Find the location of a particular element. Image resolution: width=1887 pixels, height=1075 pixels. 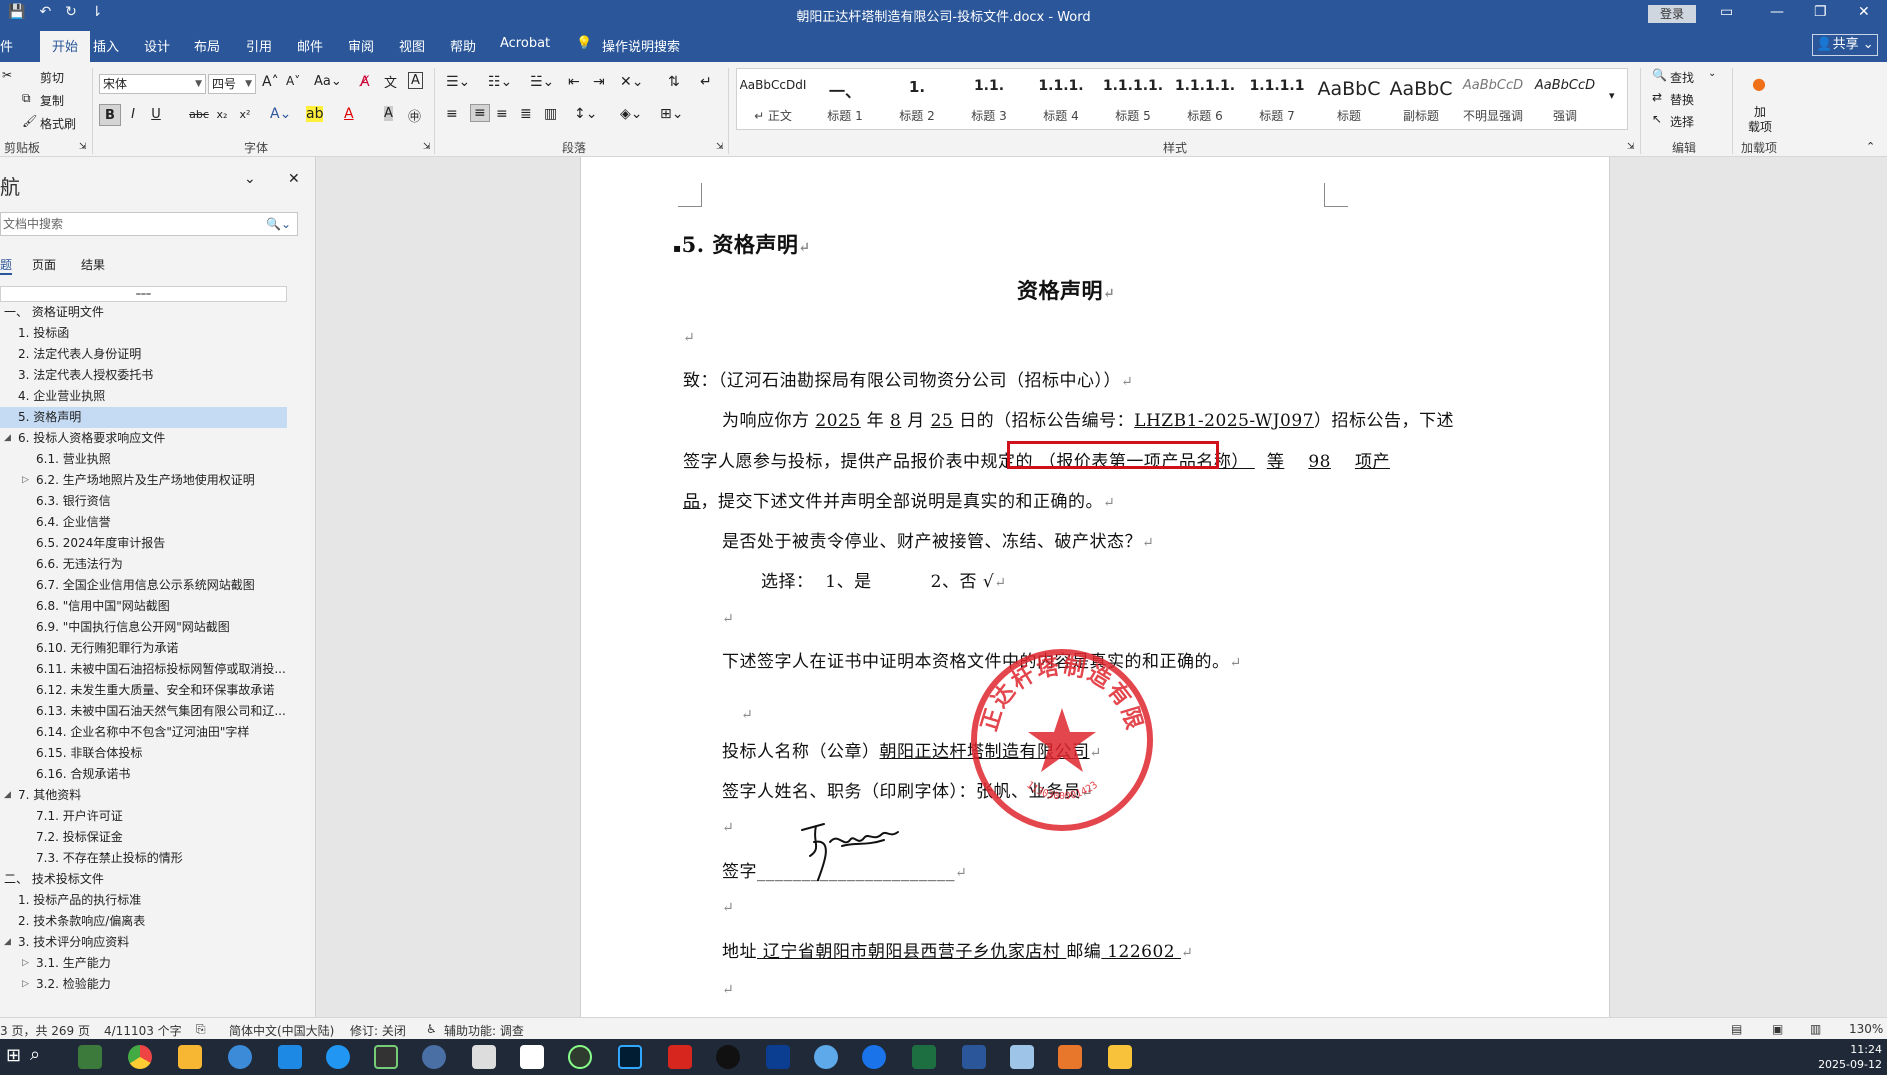

nav-heading-item: 6.14. 企业名称中不包含"辽河油田"字样 is located at coordinates (143, 732).